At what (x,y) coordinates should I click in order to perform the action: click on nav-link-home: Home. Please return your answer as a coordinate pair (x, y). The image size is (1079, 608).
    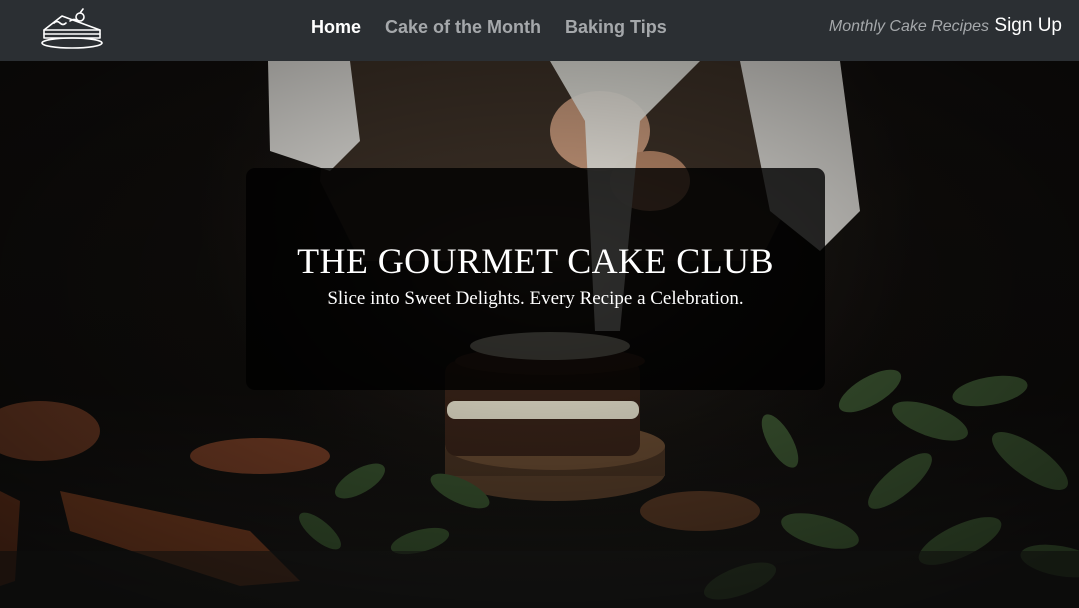
    Looking at the image, I should click on (336, 27).